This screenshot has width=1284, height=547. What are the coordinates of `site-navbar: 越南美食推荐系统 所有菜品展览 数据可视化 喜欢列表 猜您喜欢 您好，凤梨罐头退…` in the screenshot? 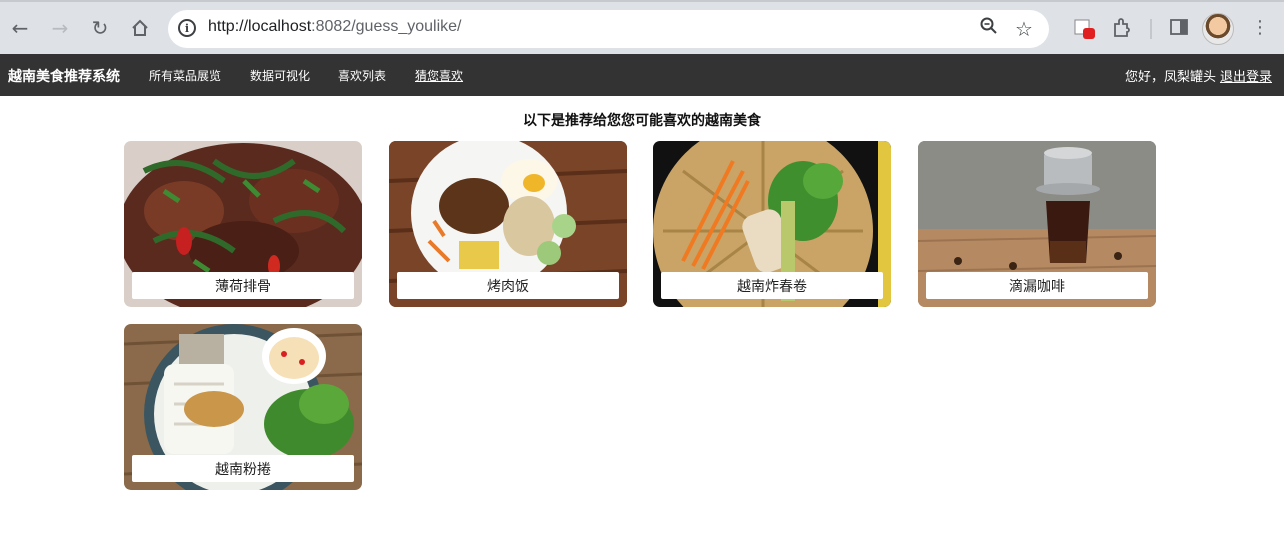 It's located at (642, 75).